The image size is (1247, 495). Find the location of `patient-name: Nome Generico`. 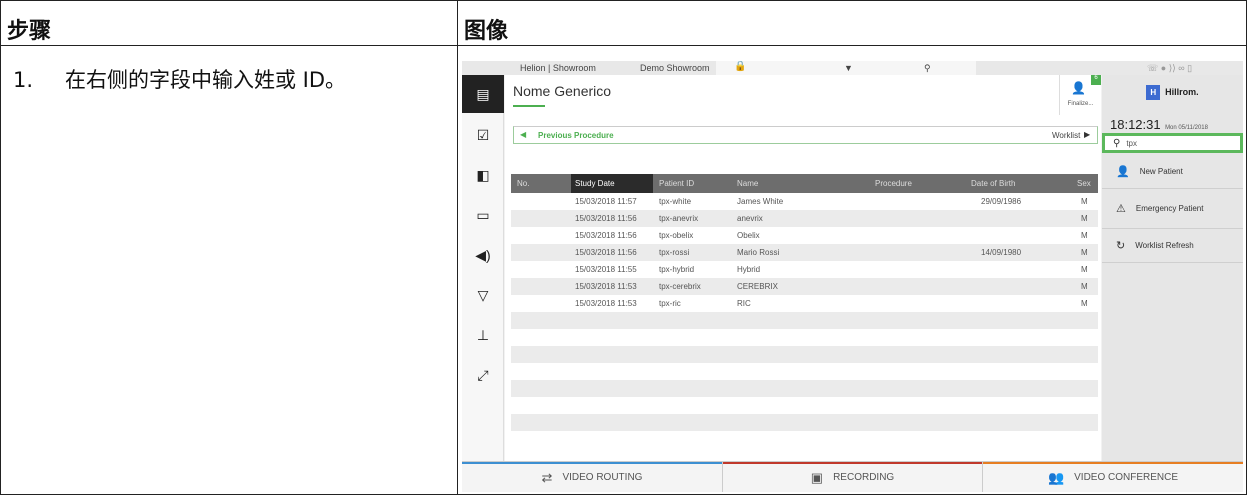

patient-name: Nome Generico is located at coordinates (562, 91).